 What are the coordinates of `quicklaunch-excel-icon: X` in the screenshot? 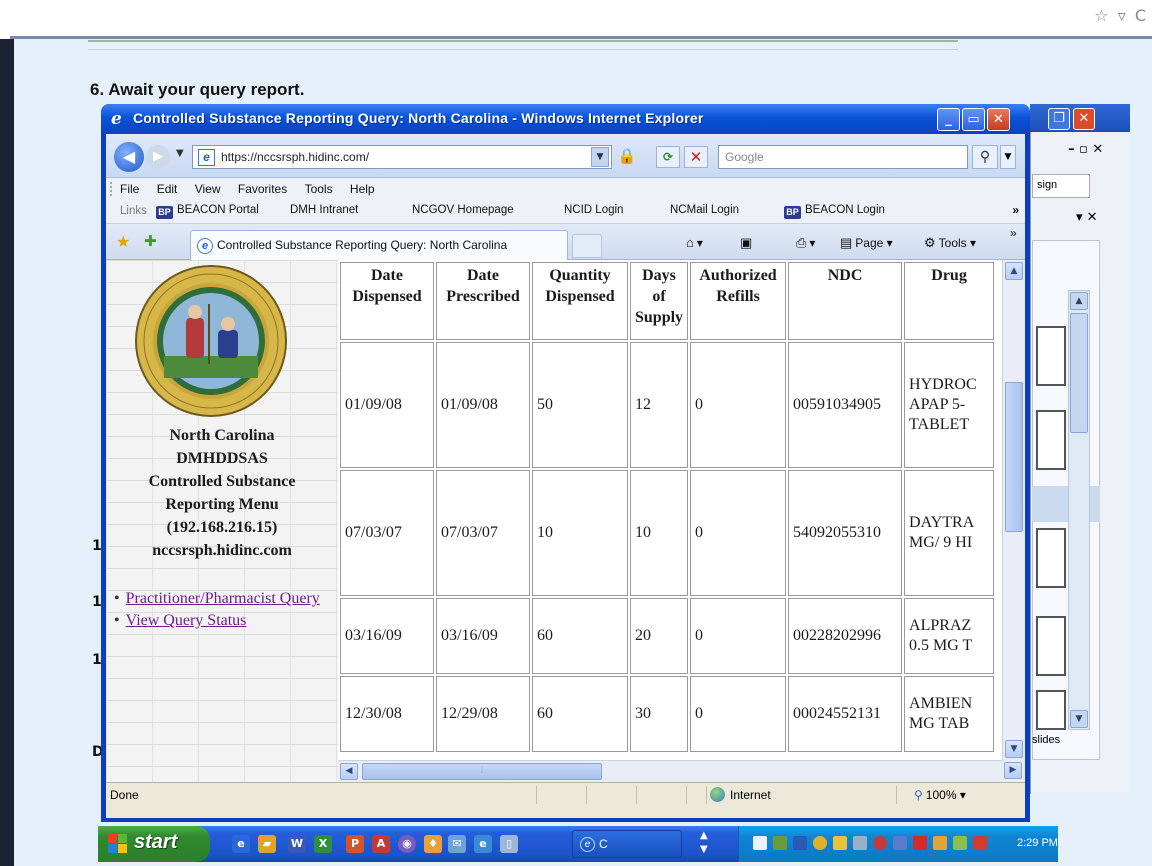 It's located at (323, 844).